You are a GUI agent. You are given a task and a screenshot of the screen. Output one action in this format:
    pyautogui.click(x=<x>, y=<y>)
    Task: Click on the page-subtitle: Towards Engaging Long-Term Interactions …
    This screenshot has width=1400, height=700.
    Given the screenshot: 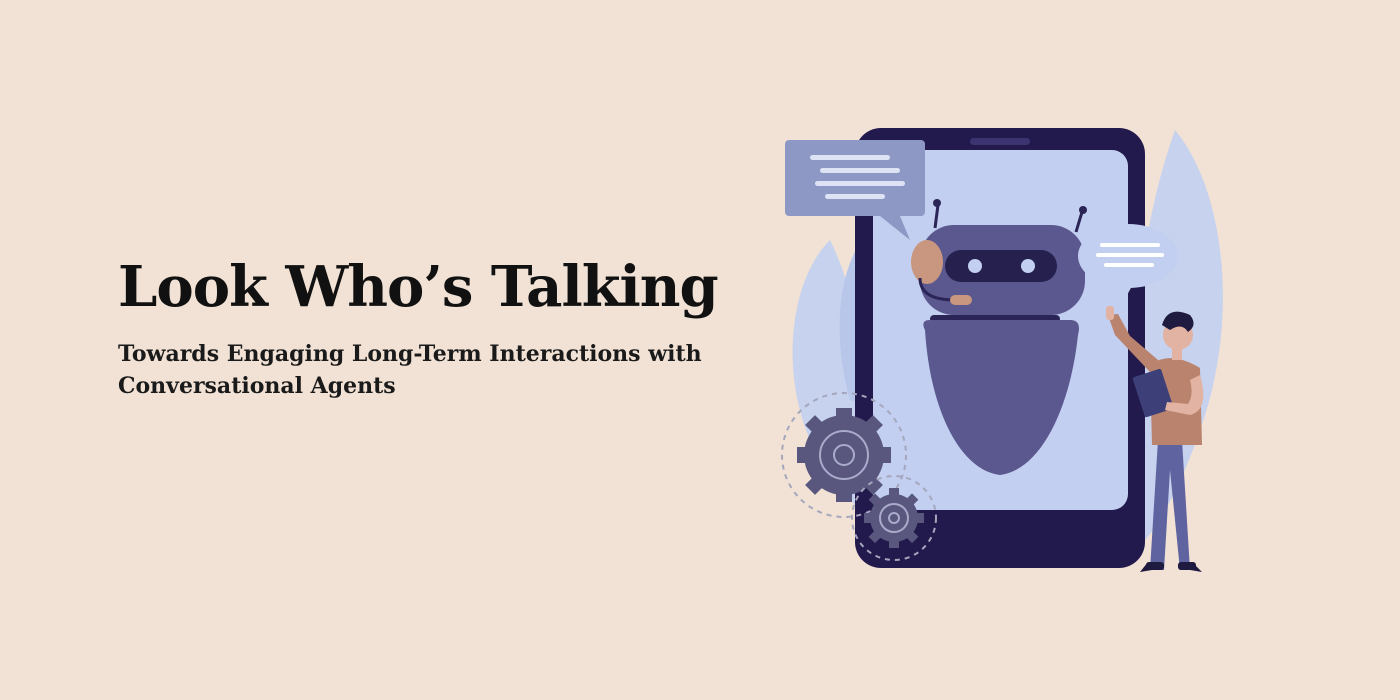 What is the action you would take?
    pyautogui.click(x=438, y=370)
    